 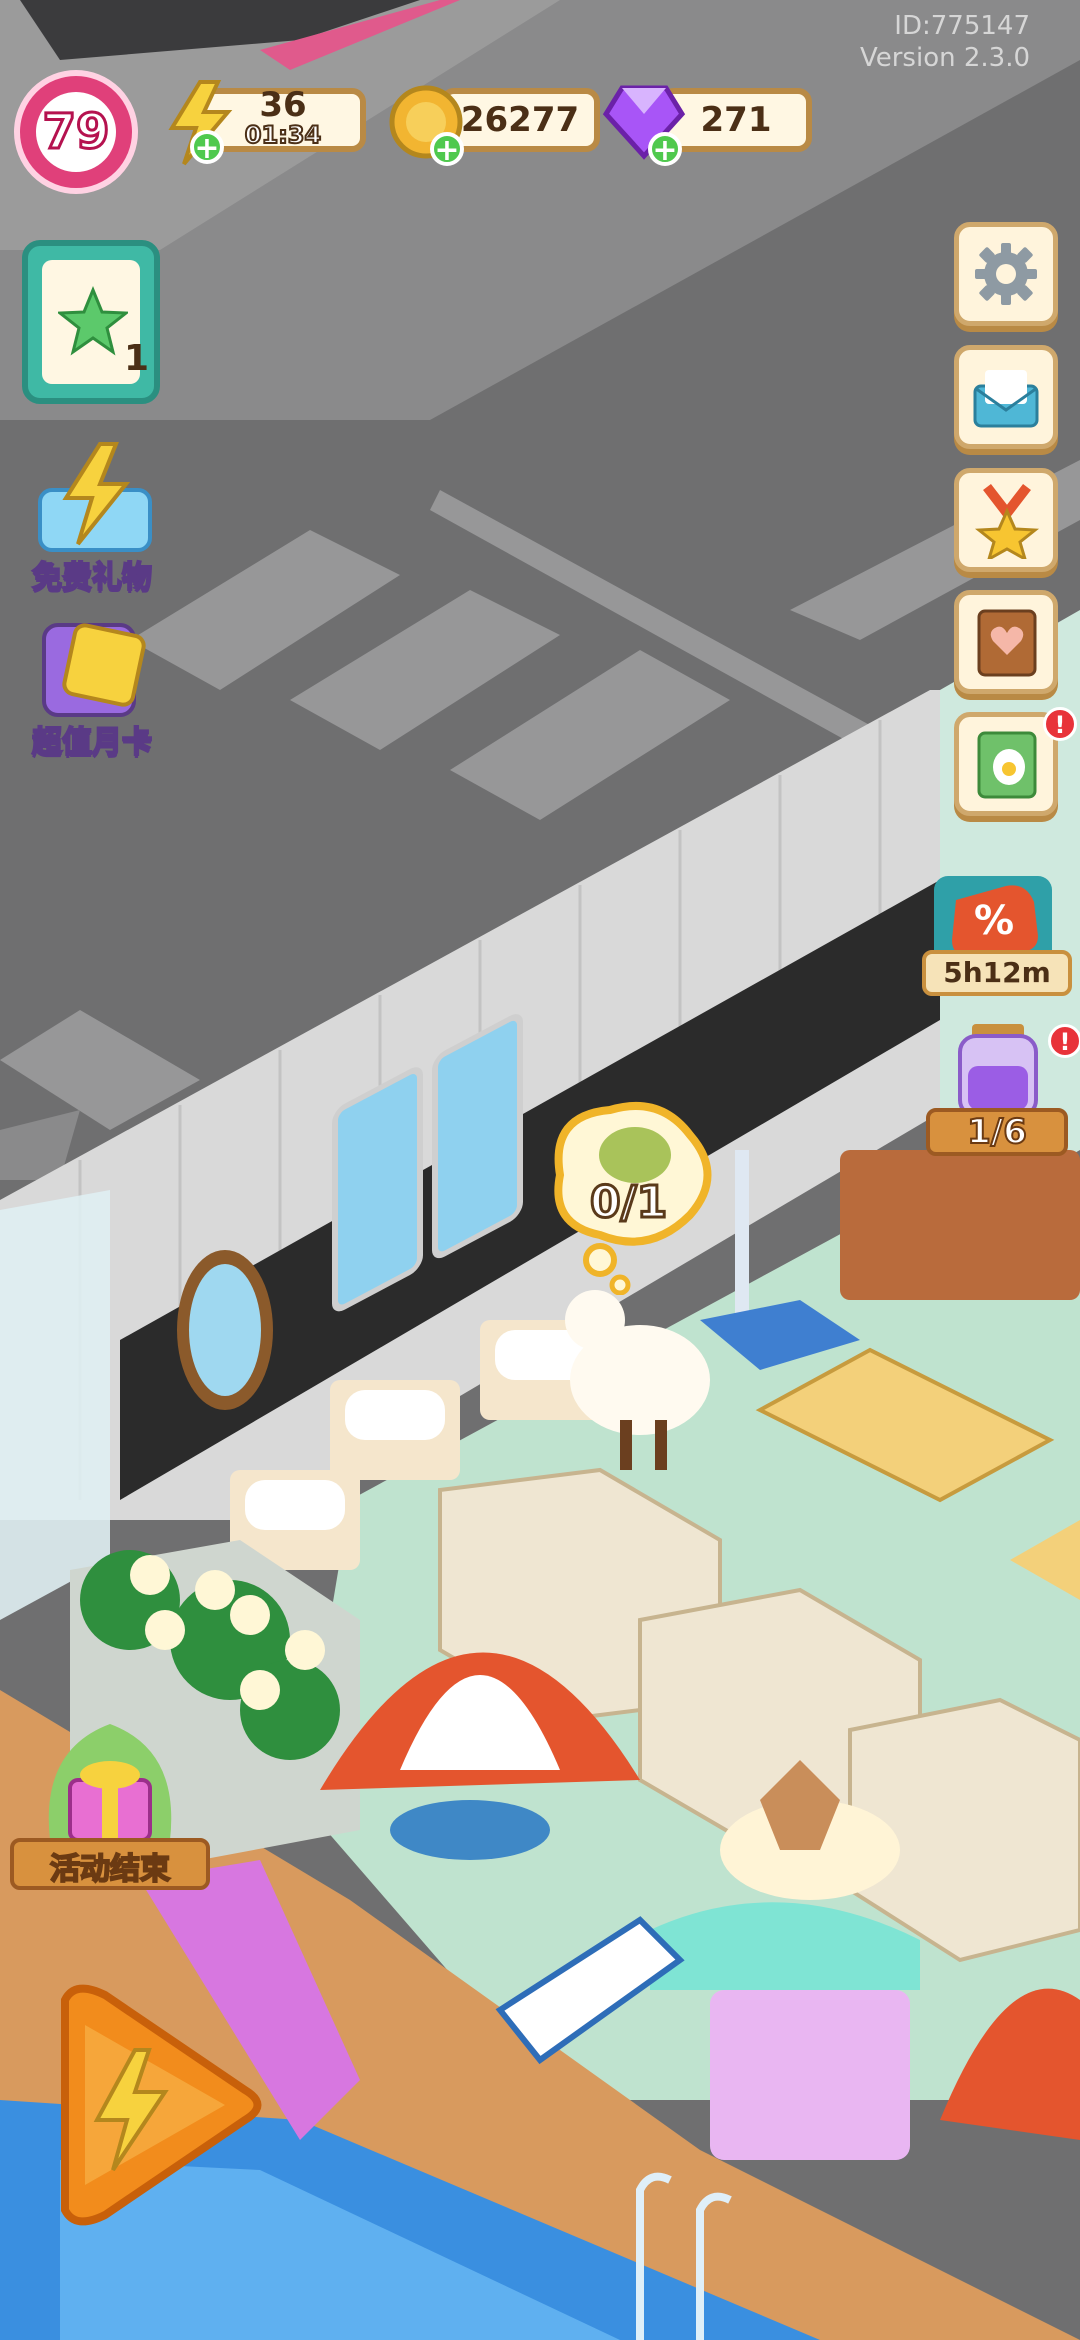 I want to click on mail-icon, so click(x=1006, y=399).